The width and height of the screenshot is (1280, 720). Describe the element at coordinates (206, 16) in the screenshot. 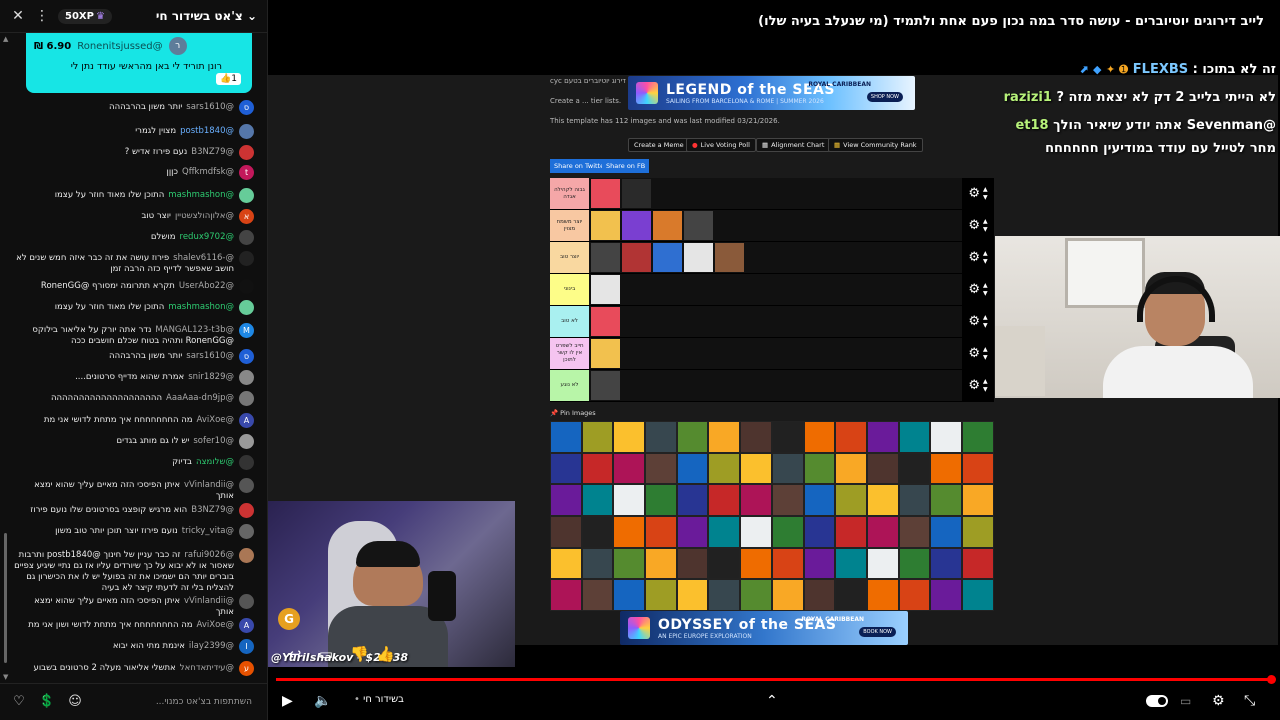

I see `chat-title: ⌄ צ'אט בשידור חי` at that location.